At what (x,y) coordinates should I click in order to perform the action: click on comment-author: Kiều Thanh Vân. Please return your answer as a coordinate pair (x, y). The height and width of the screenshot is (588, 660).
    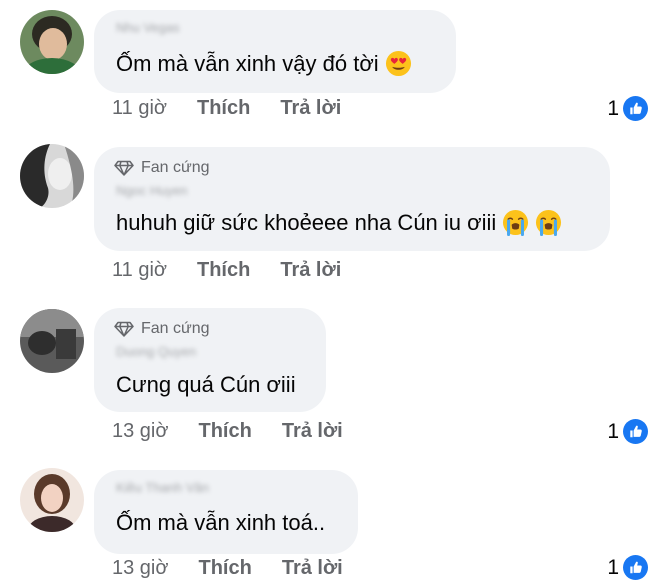
    Looking at the image, I should click on (162, 487).